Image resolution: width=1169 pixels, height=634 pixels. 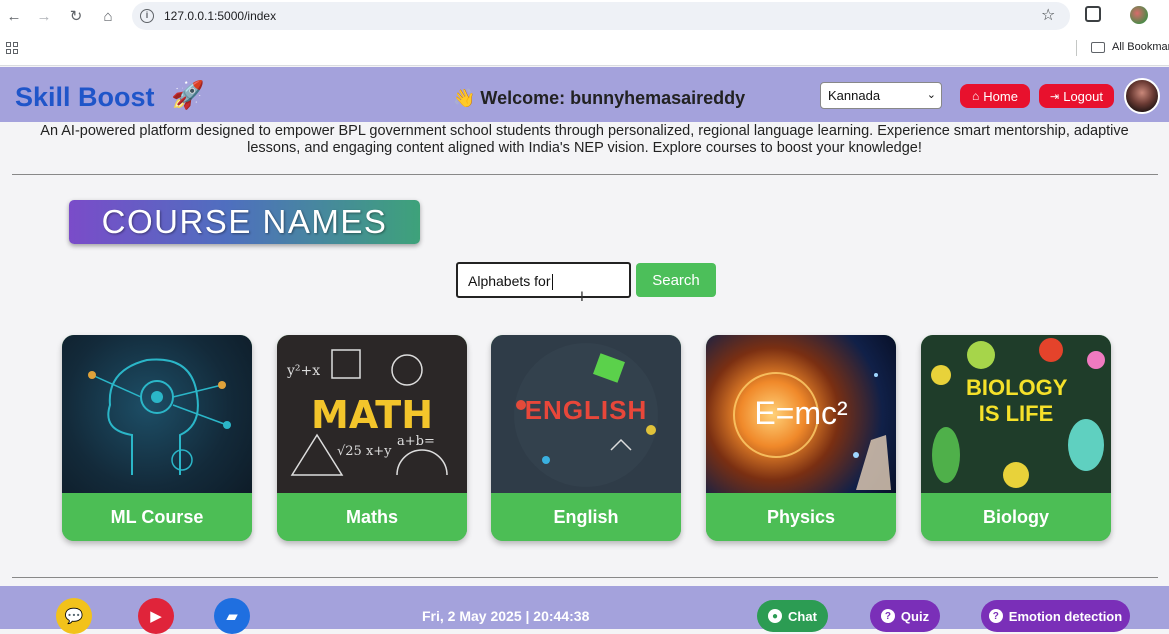 What do you see at coordinates (12, 48) in the screenshot?
I see `apps-grid-icon` at bounding box center [12, 48].